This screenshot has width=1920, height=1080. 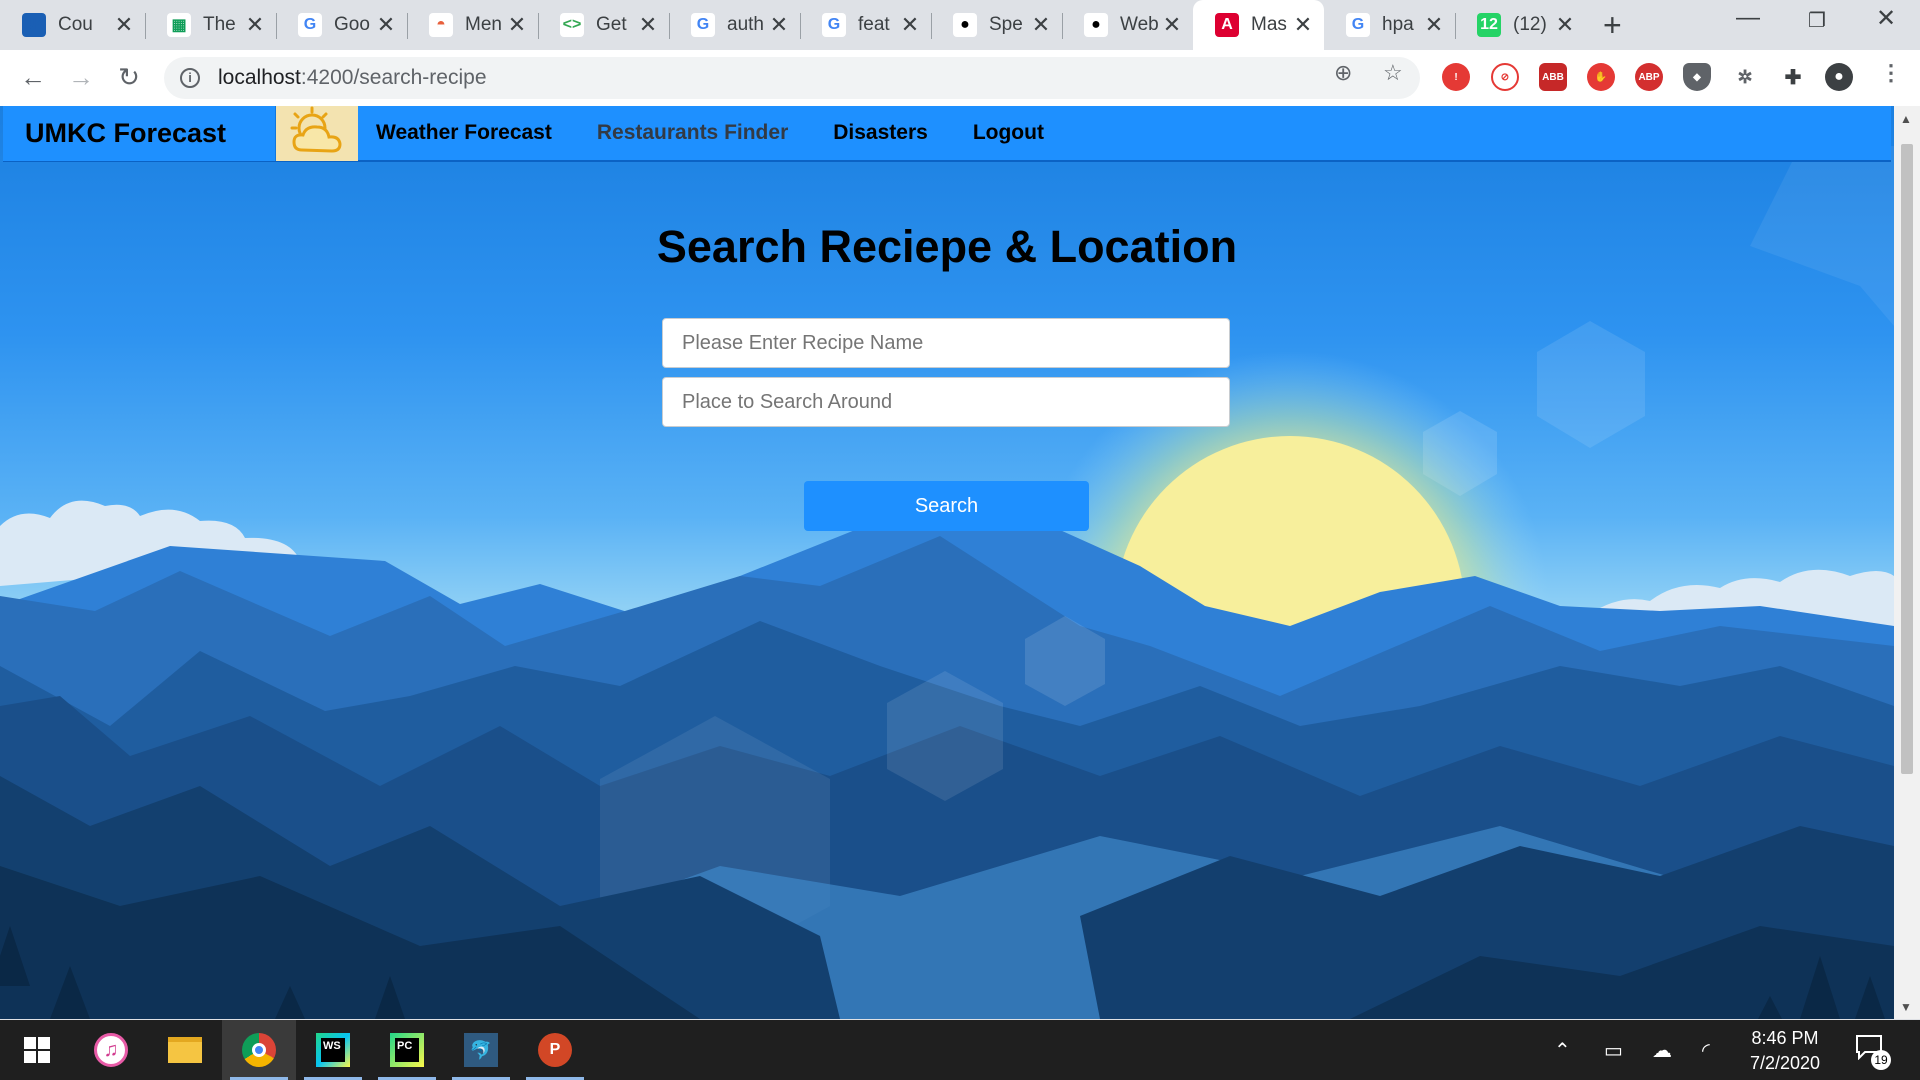 What do you see at coordinates (572, 25) in the screenshot?
I see `code-icon: <>` at bounding box center [572, 25].